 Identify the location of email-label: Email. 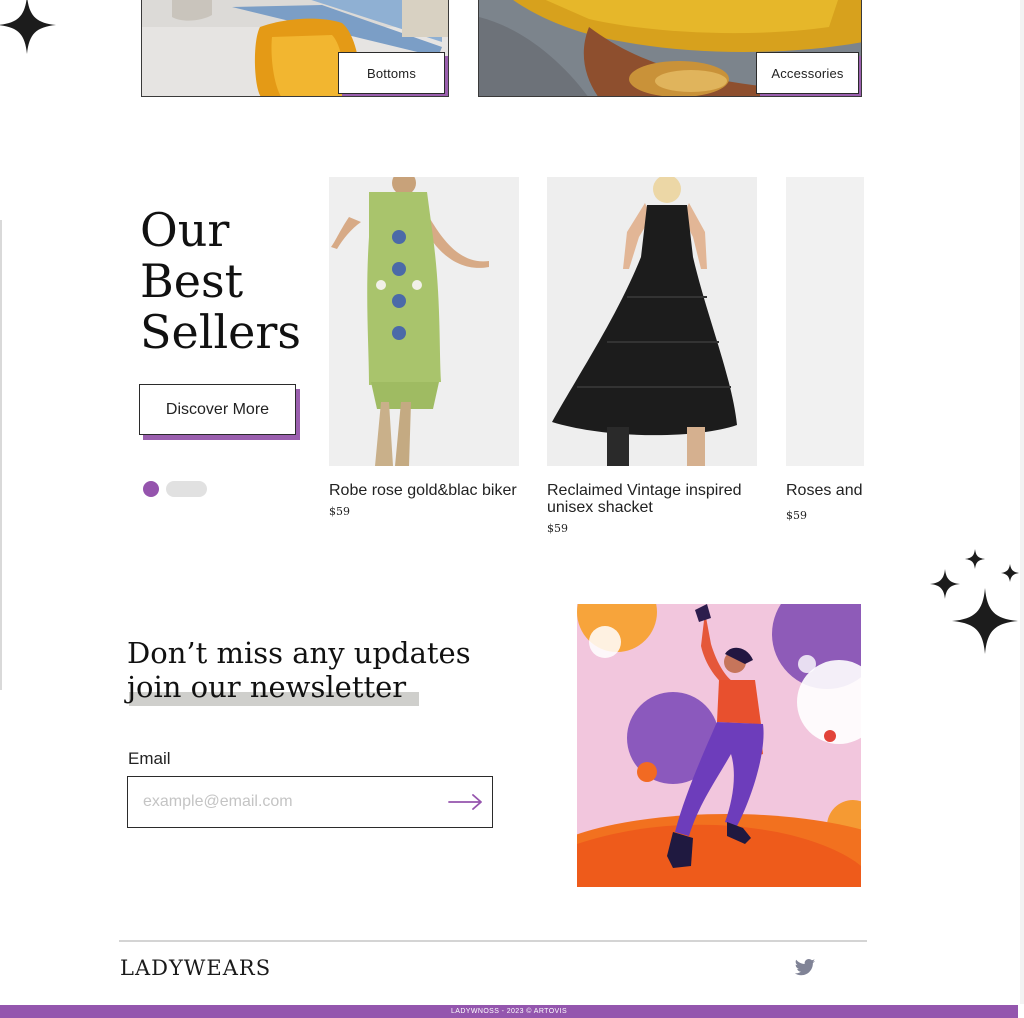
(149, 758).